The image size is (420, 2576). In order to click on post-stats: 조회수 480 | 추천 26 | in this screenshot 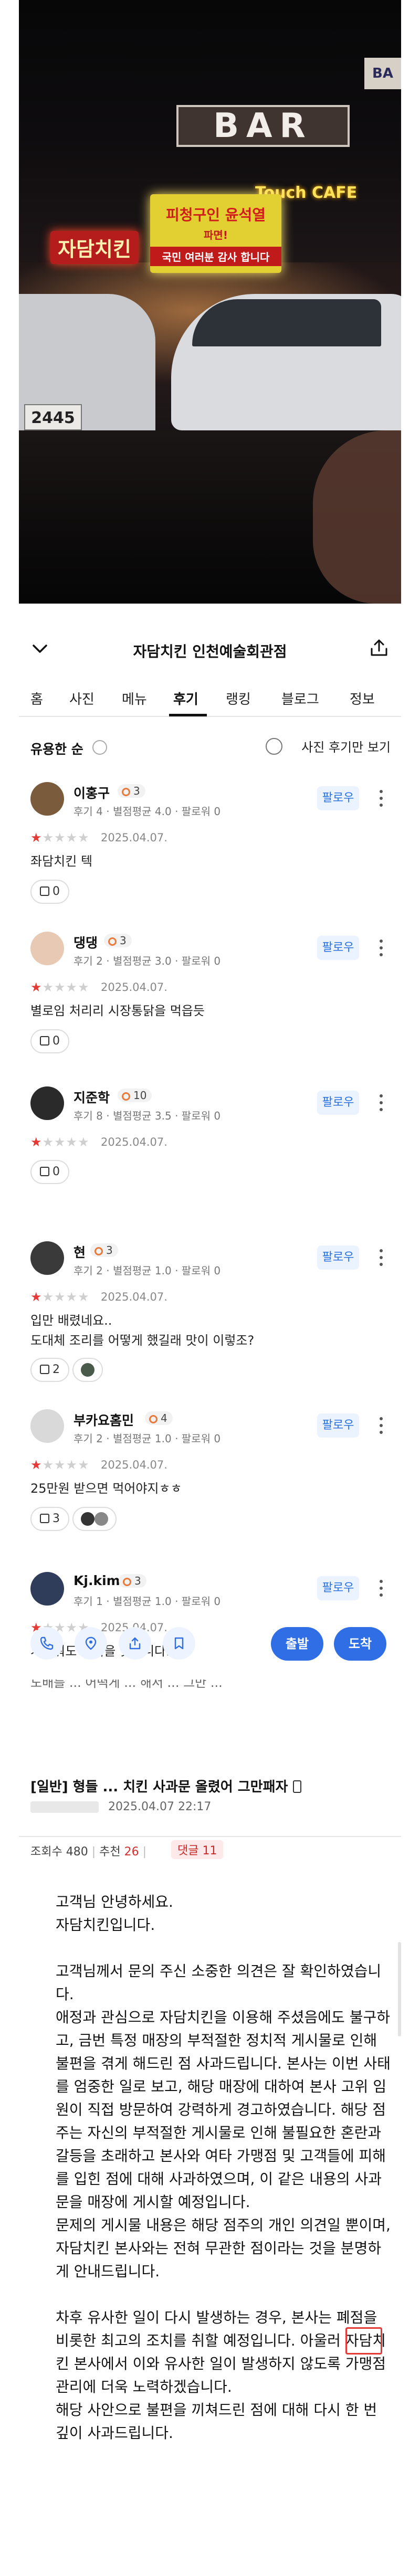, I will do `click(88, 1852)`.